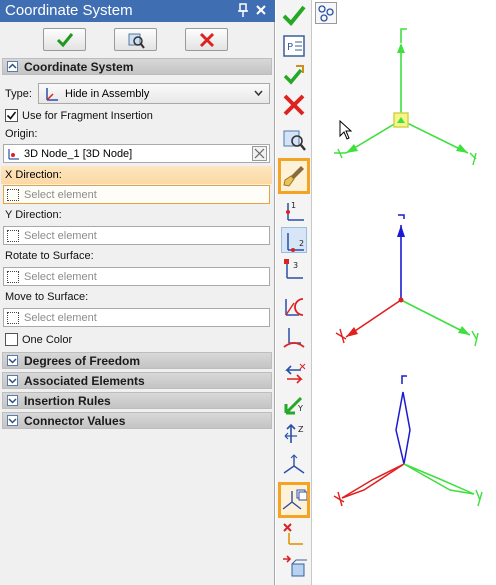 This screenshot has width=496, height=585. Describe the element at coordinates (301, 429) in the screenshot. I see `svg-text: Z` at that location.